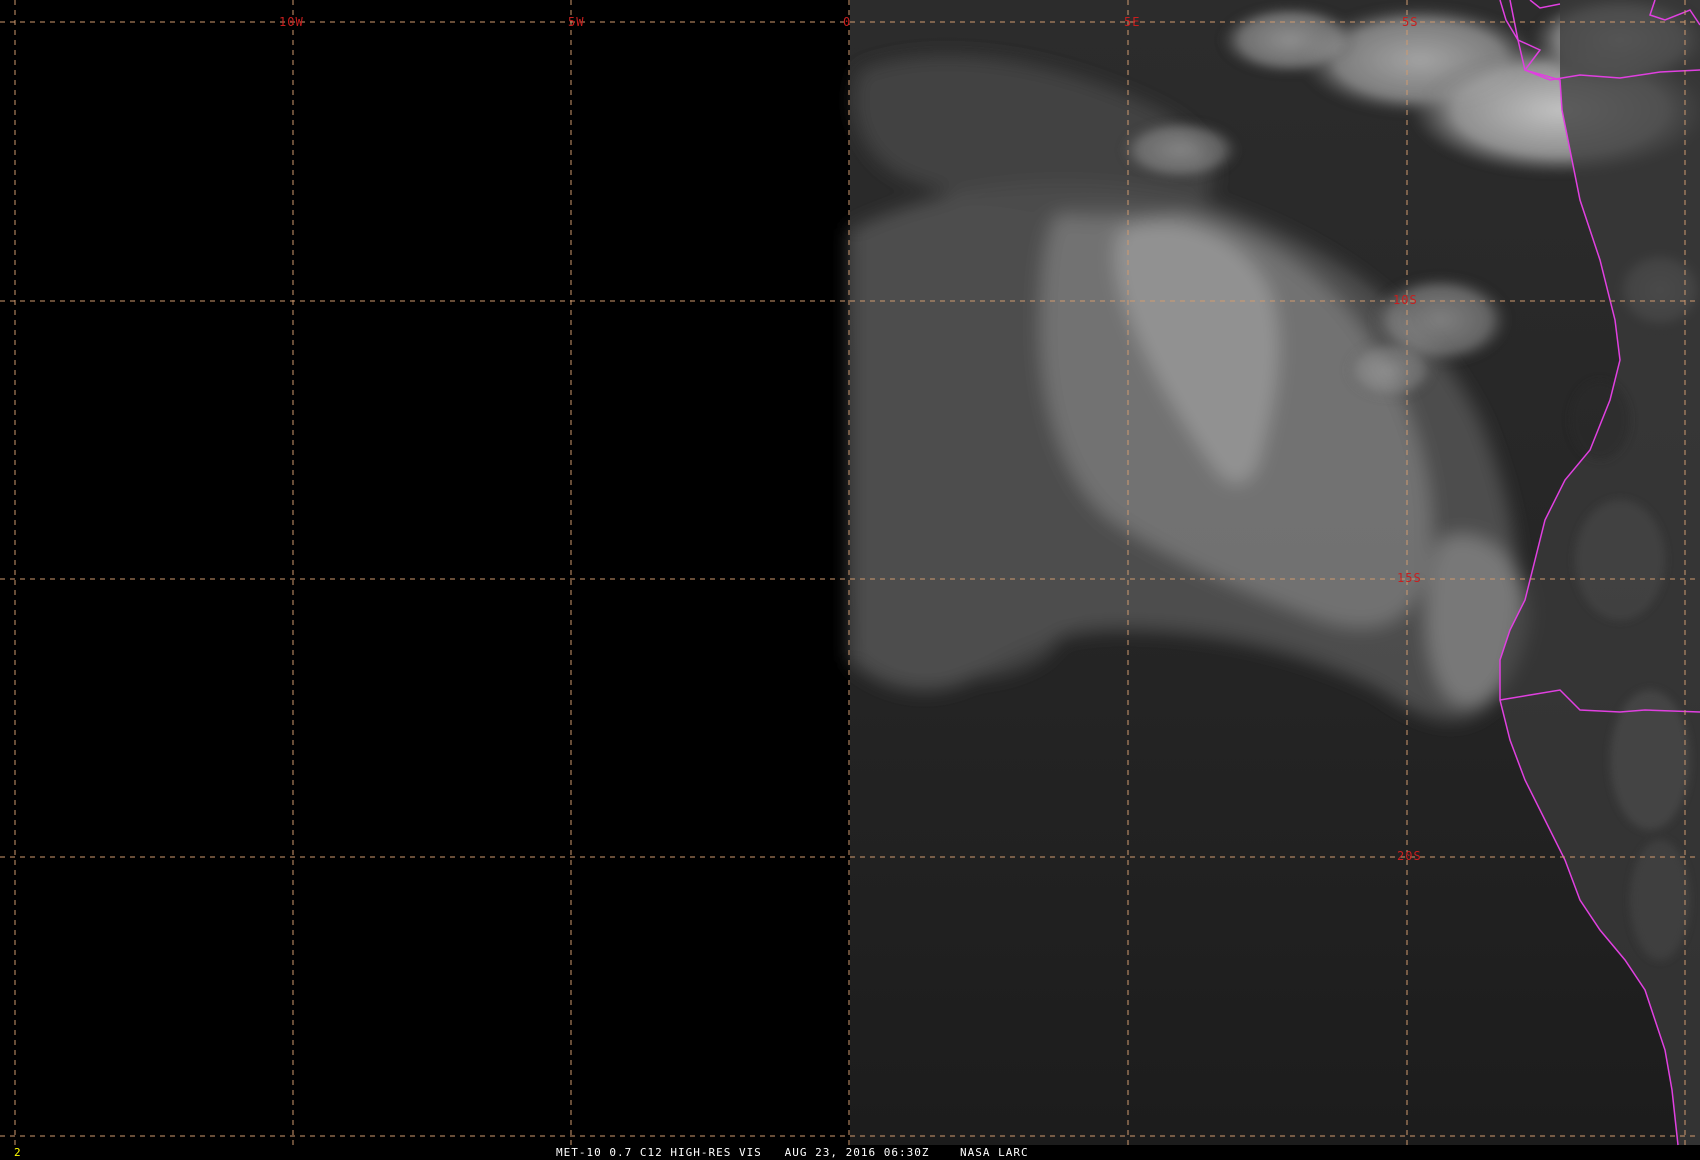 The image size is (1700, 1160). Describe the element at coordinates (847, 22) in the screenshot. I see `lon-label-0: 0` at that location.